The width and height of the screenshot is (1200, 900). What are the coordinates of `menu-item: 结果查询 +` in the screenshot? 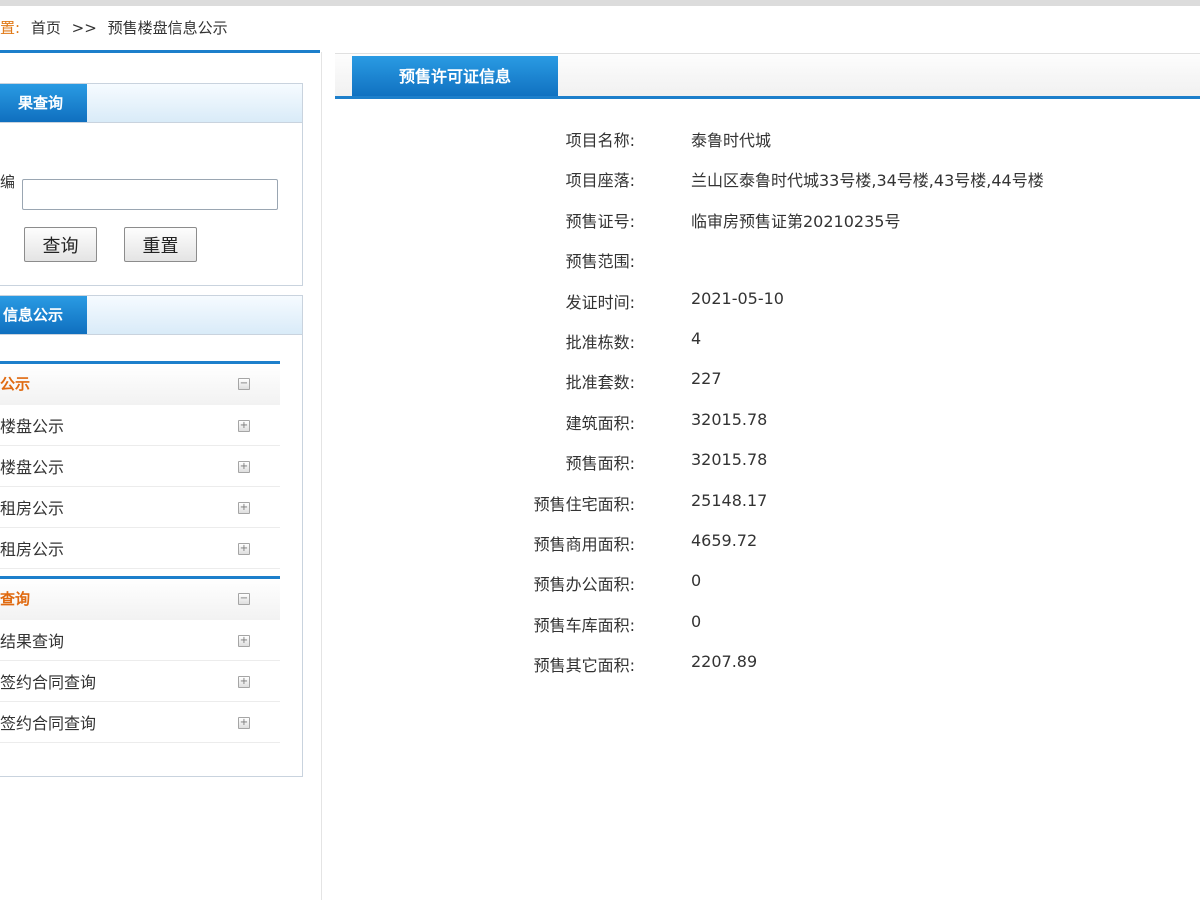 It's located at (140, 640).